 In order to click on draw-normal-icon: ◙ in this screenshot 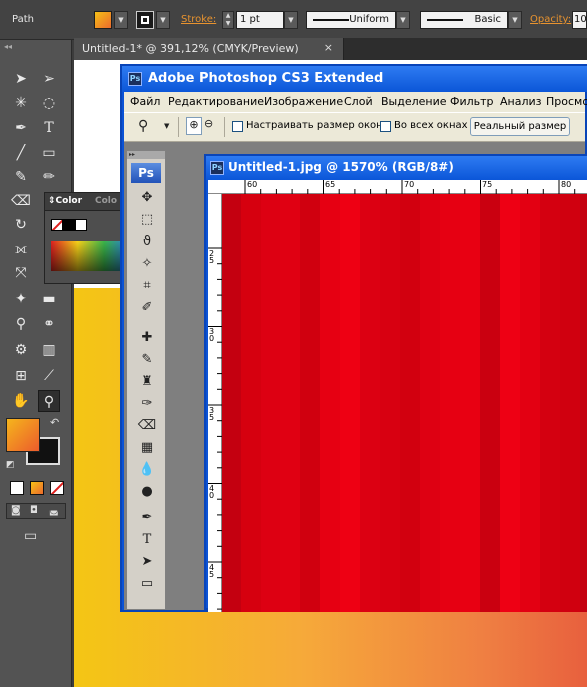, I will do `click(16, 510)`.